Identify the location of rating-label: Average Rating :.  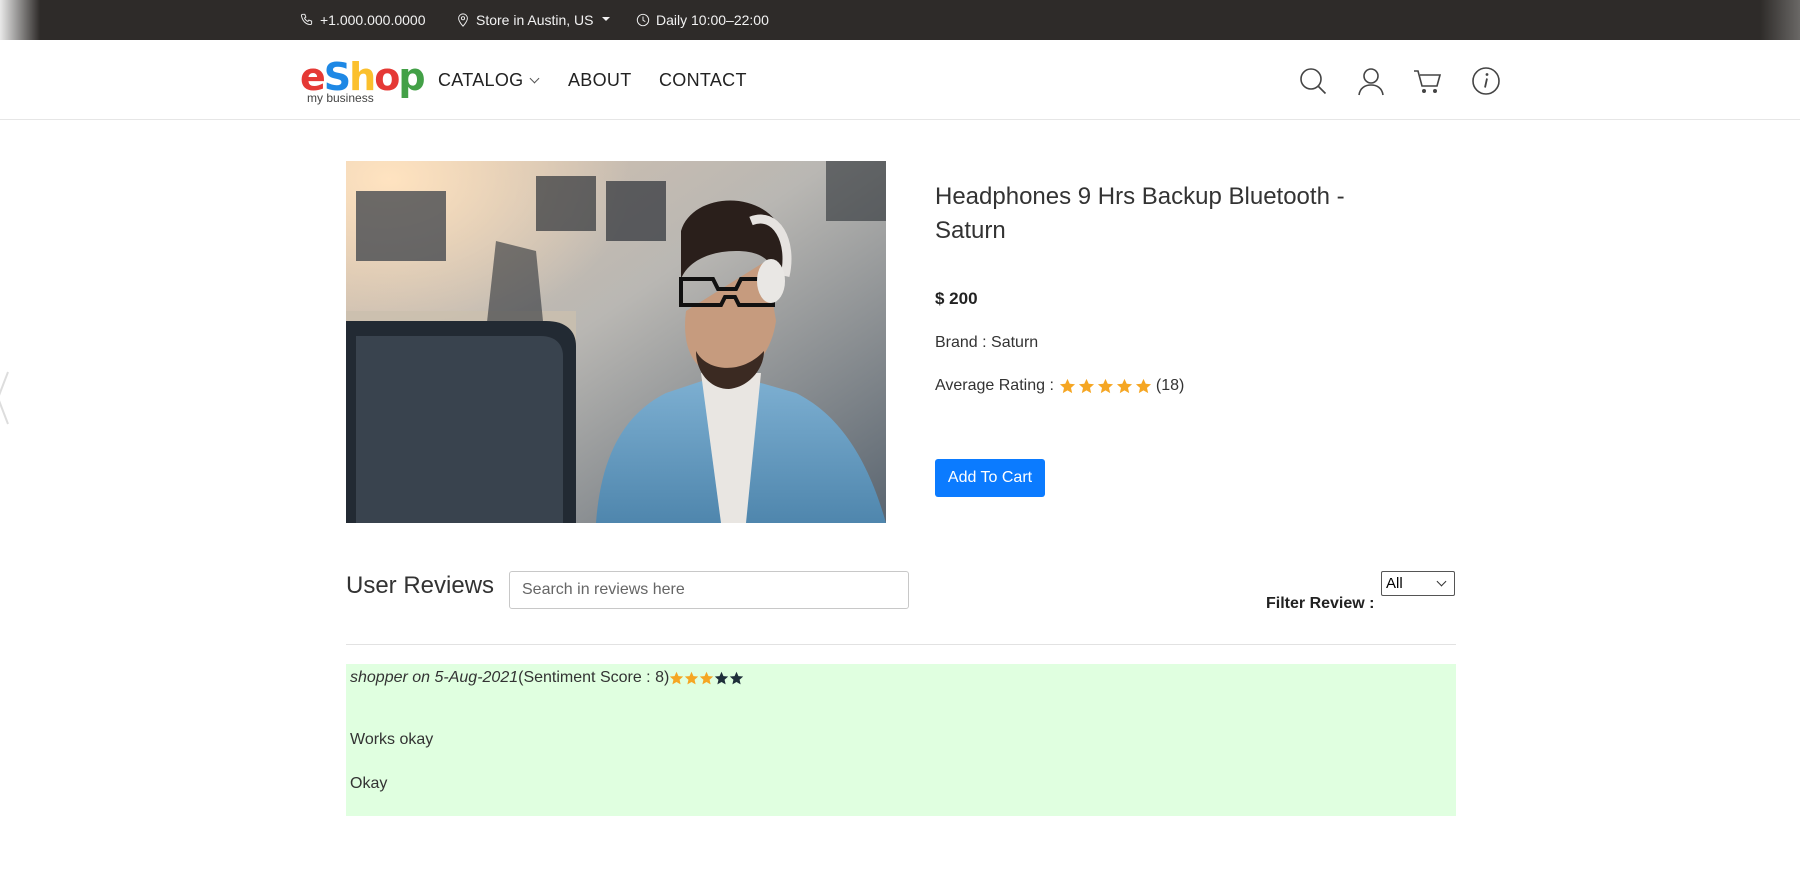
(994, 385).